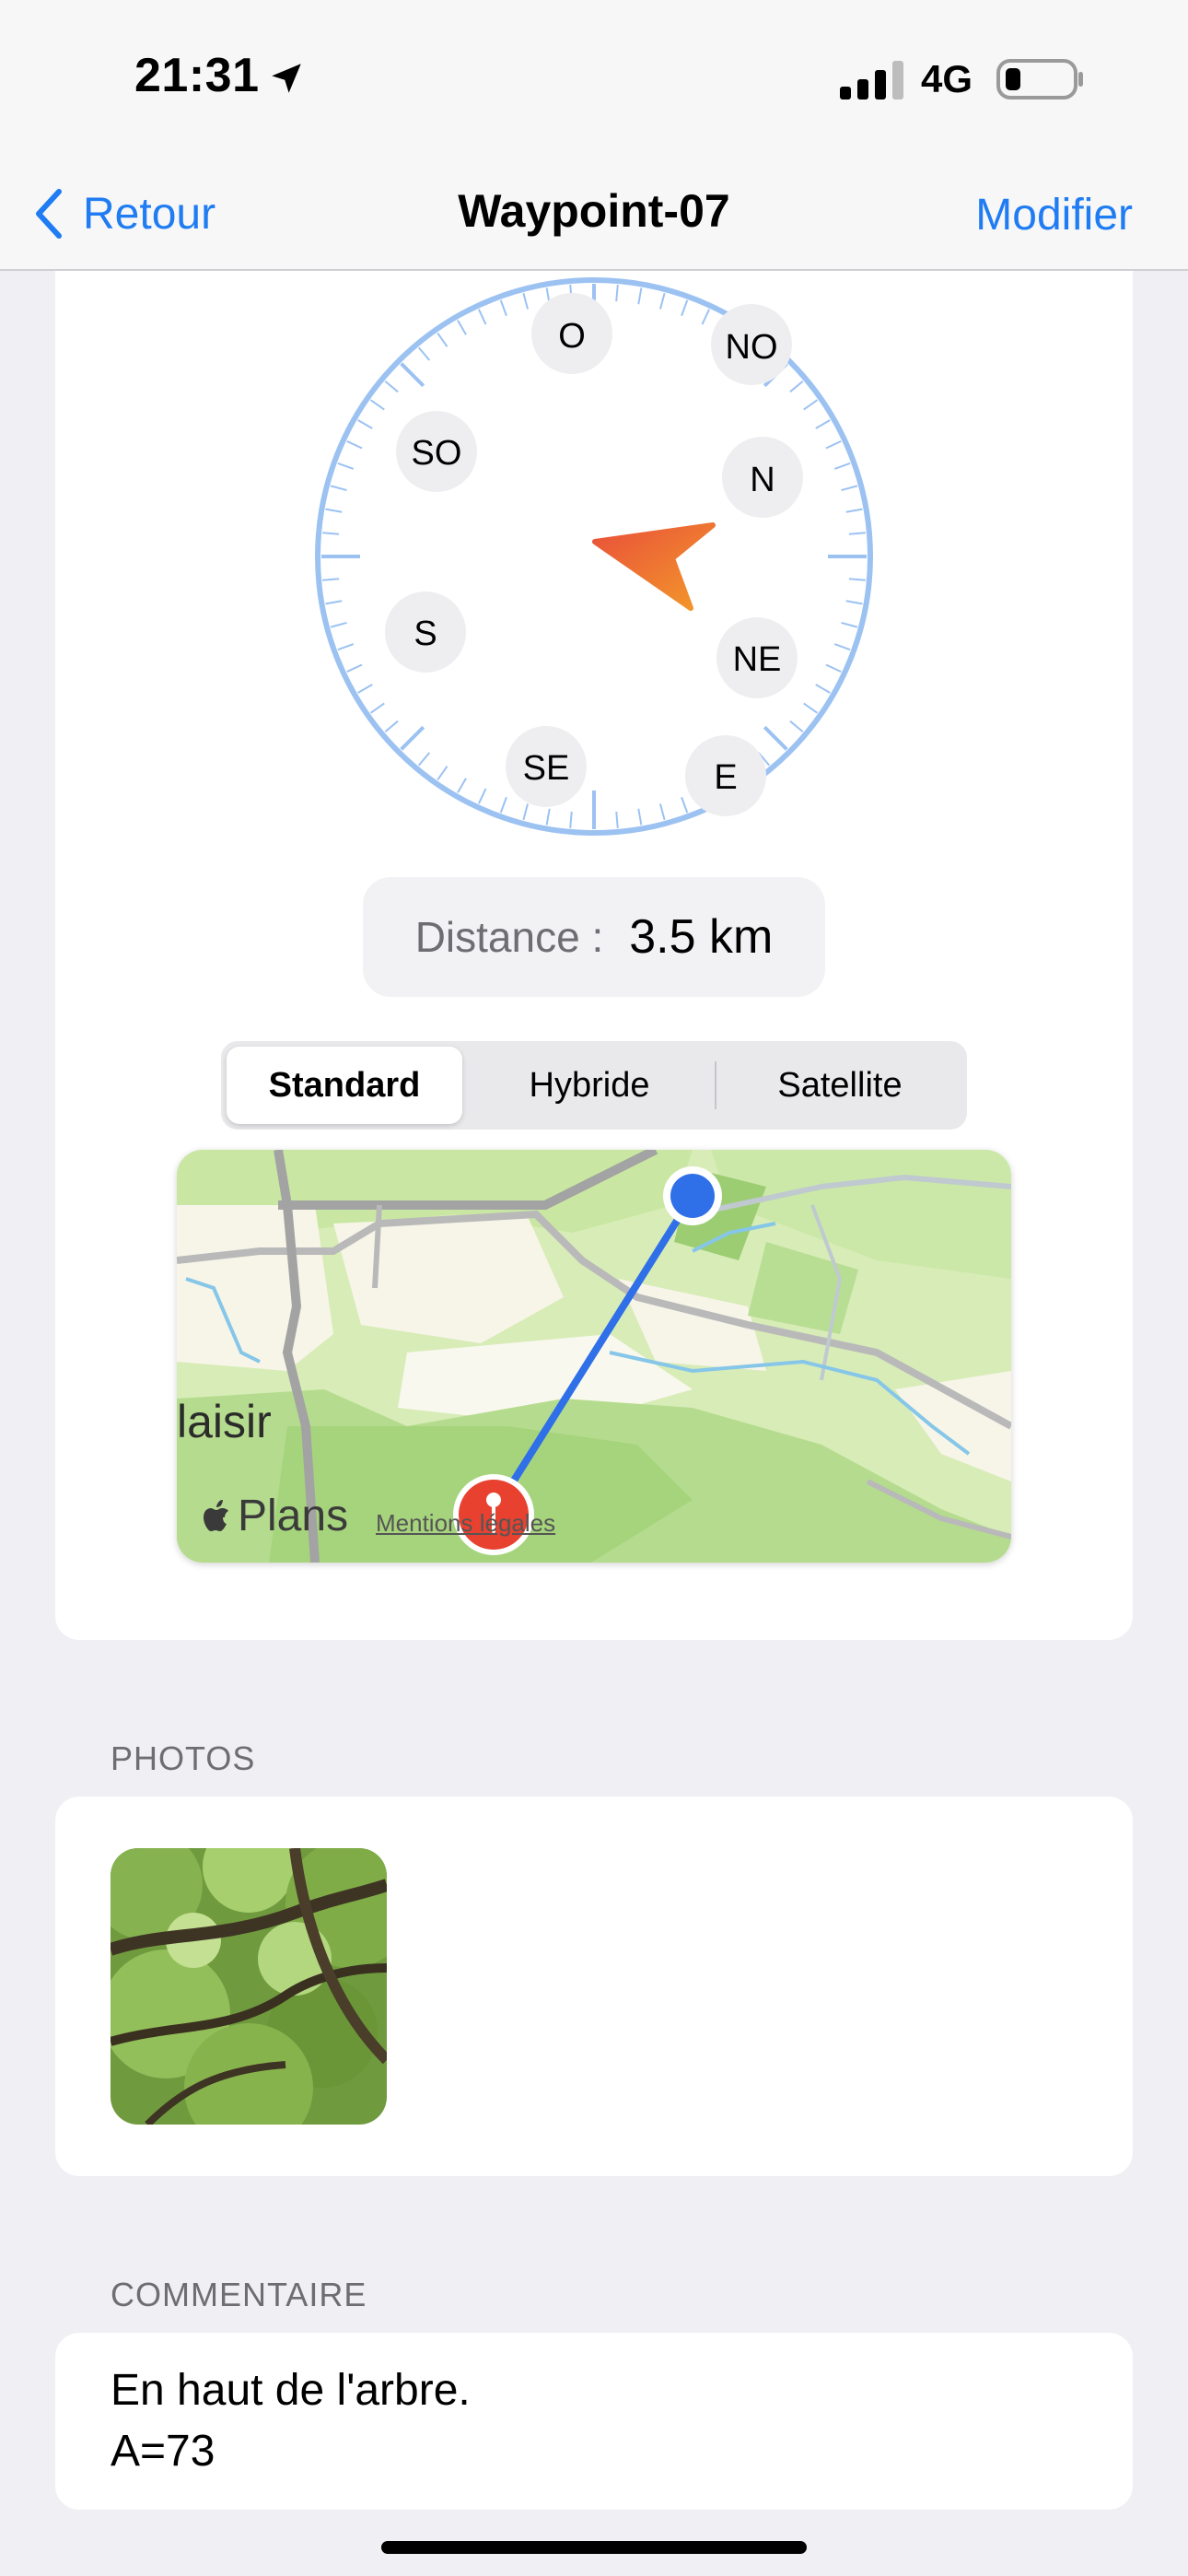 The height and width of the screenshot is (2576, 1188). What do you see at coordinates (594, 2547) in the screenshot?
I see `home-indicator` at bounding box center [594, 2547].